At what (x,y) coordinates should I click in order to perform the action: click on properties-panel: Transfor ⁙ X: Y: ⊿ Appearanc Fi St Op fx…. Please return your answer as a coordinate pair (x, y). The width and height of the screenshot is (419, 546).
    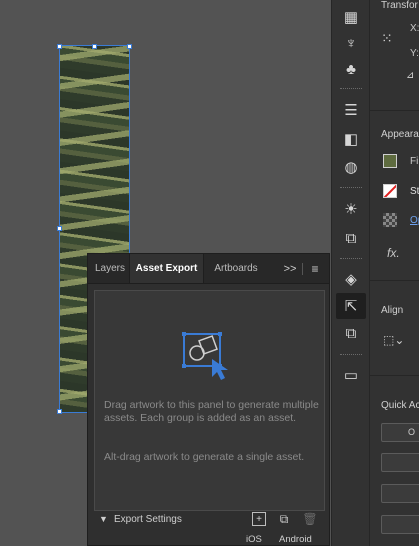
    Looking at the image, I should click on (394, 273).